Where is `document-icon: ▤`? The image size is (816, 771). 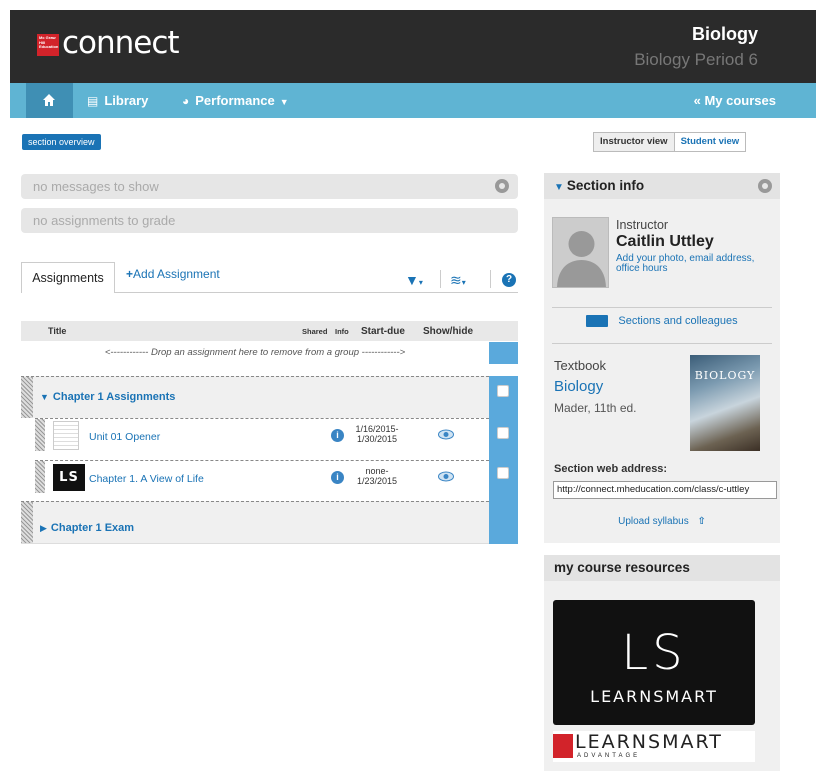
document-icon: ▤ is located at coordinates (93, 101).